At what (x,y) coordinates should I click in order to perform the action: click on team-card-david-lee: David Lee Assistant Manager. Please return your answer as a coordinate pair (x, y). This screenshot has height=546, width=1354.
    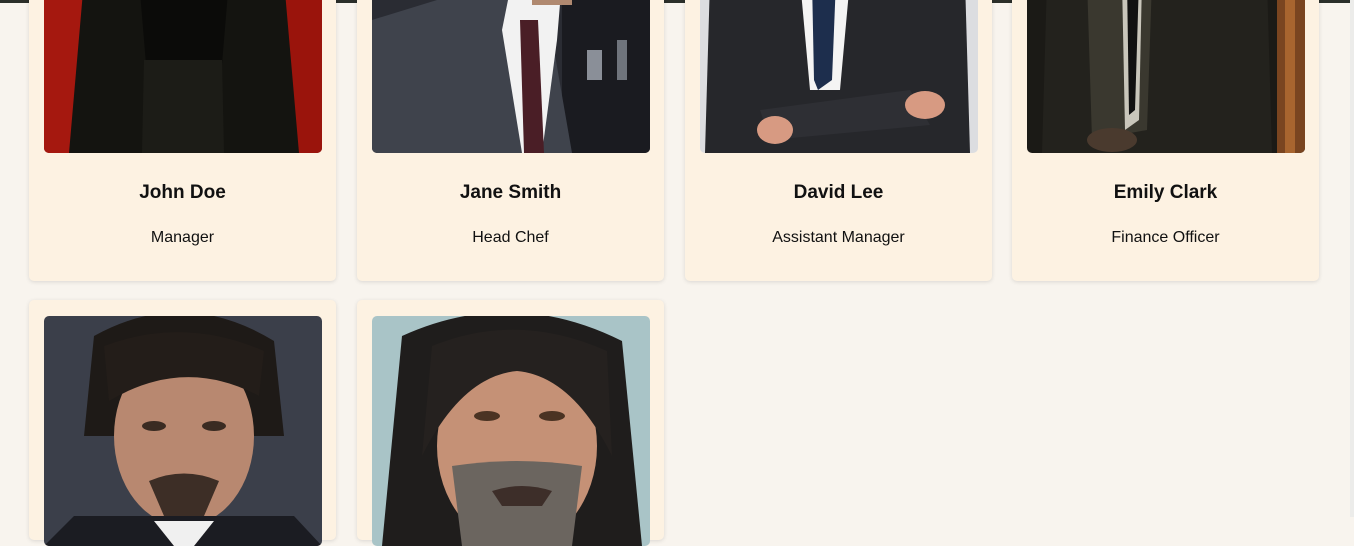
    Looking at the image, I should click on (838, 140).